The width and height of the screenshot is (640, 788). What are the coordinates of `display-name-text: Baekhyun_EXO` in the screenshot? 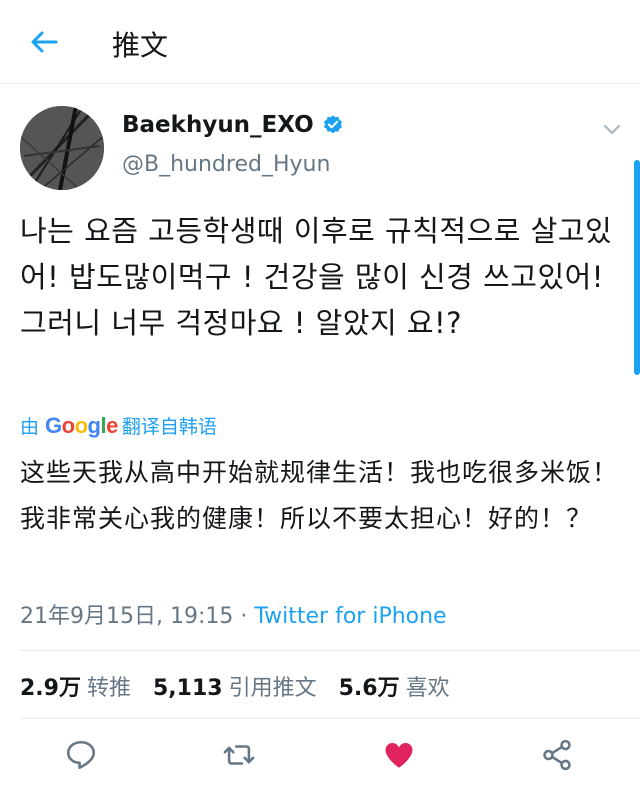 It's located at (218, 125).